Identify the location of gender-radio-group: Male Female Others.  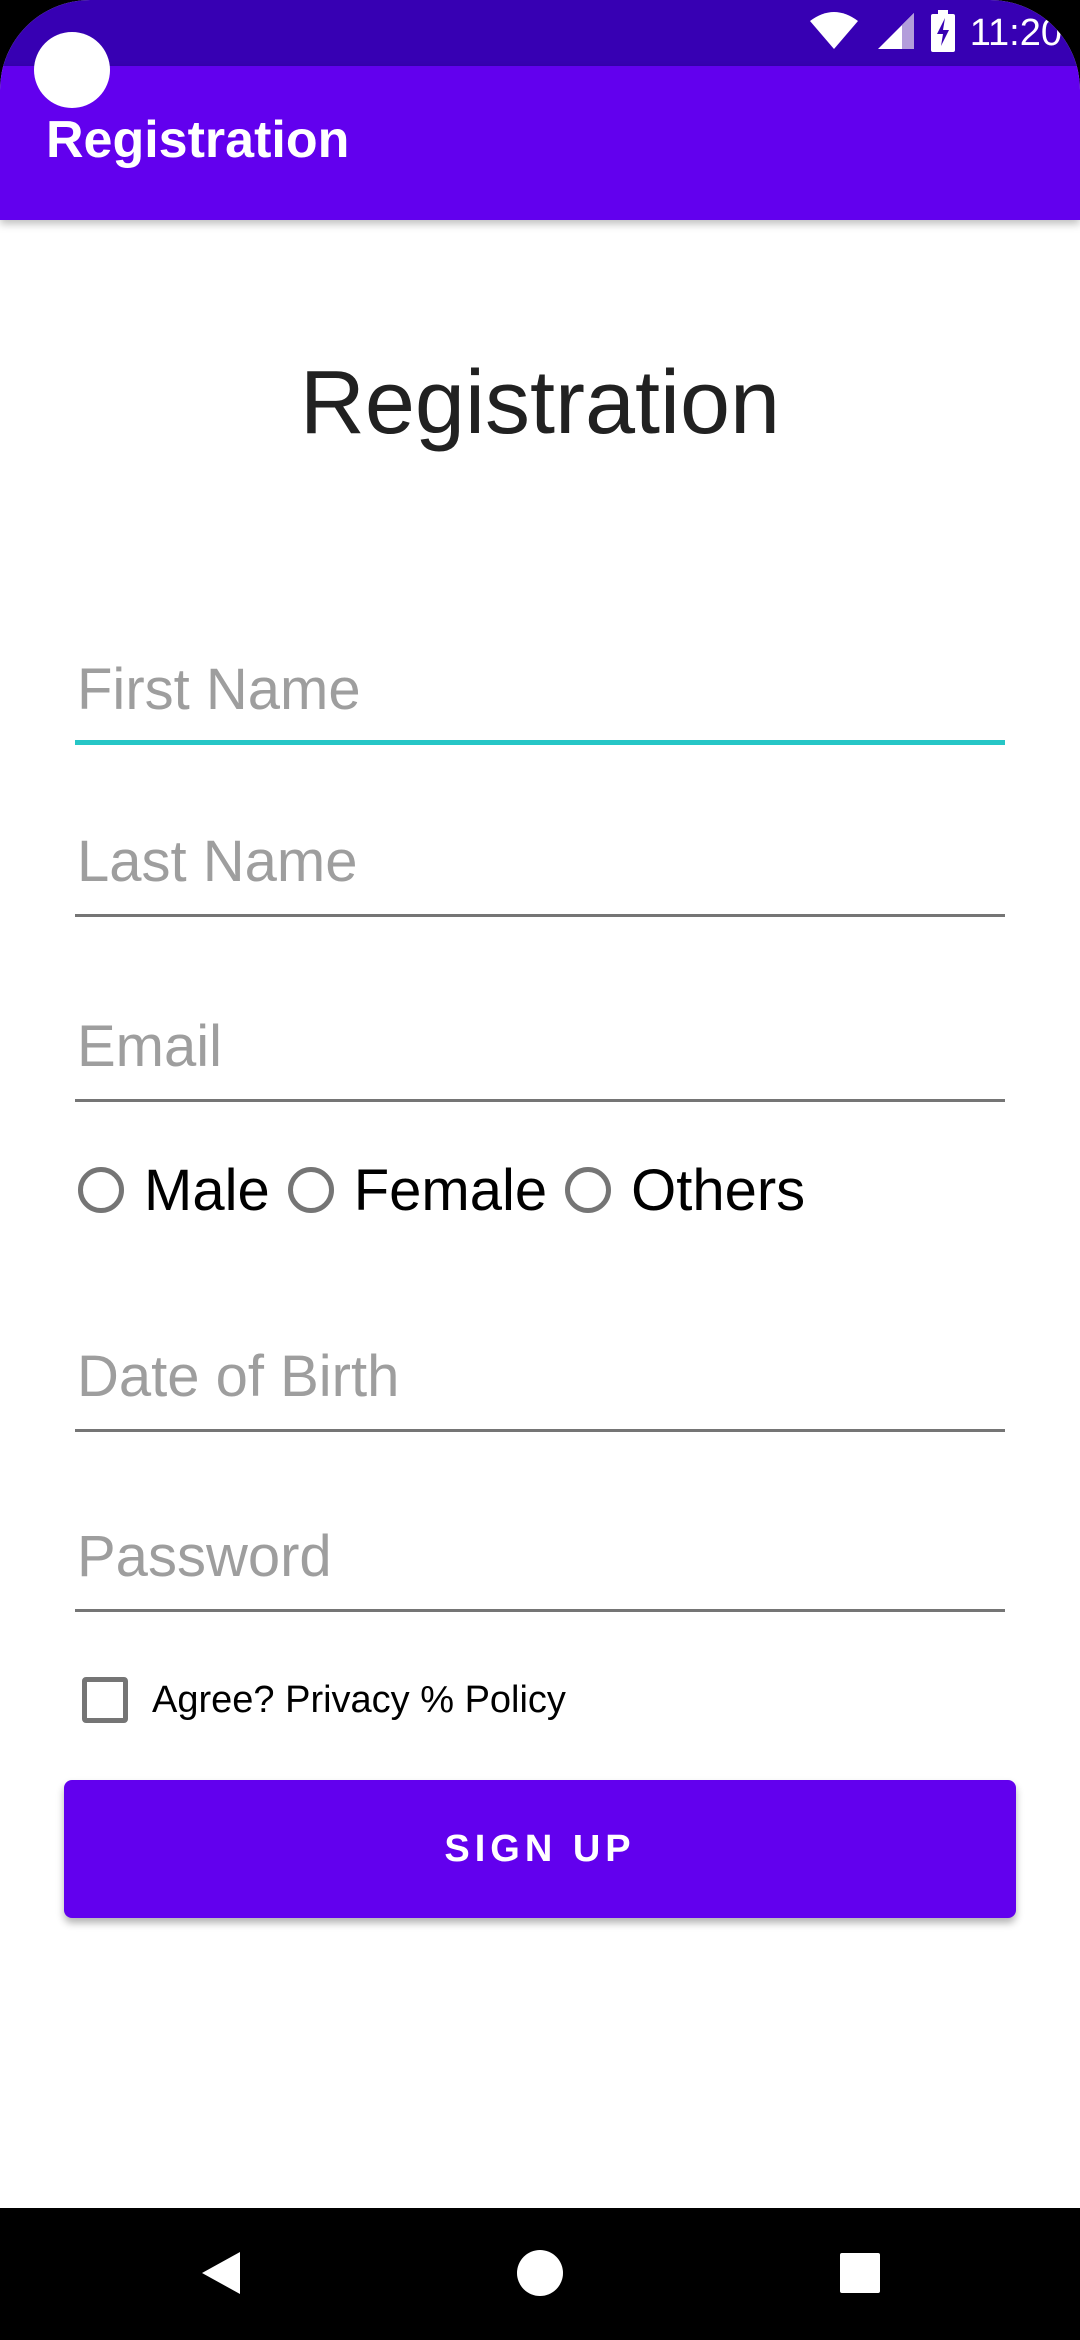
(450, 1190).